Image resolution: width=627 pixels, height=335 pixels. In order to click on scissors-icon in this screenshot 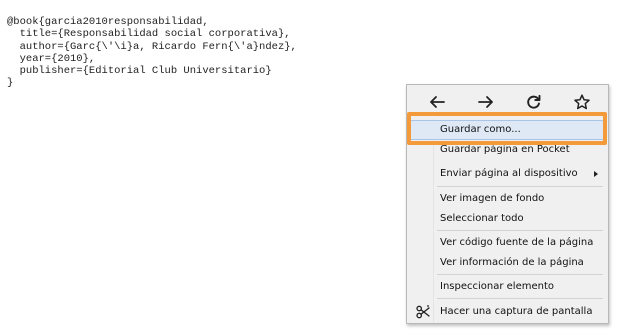, I will do `click(423, 312)`.